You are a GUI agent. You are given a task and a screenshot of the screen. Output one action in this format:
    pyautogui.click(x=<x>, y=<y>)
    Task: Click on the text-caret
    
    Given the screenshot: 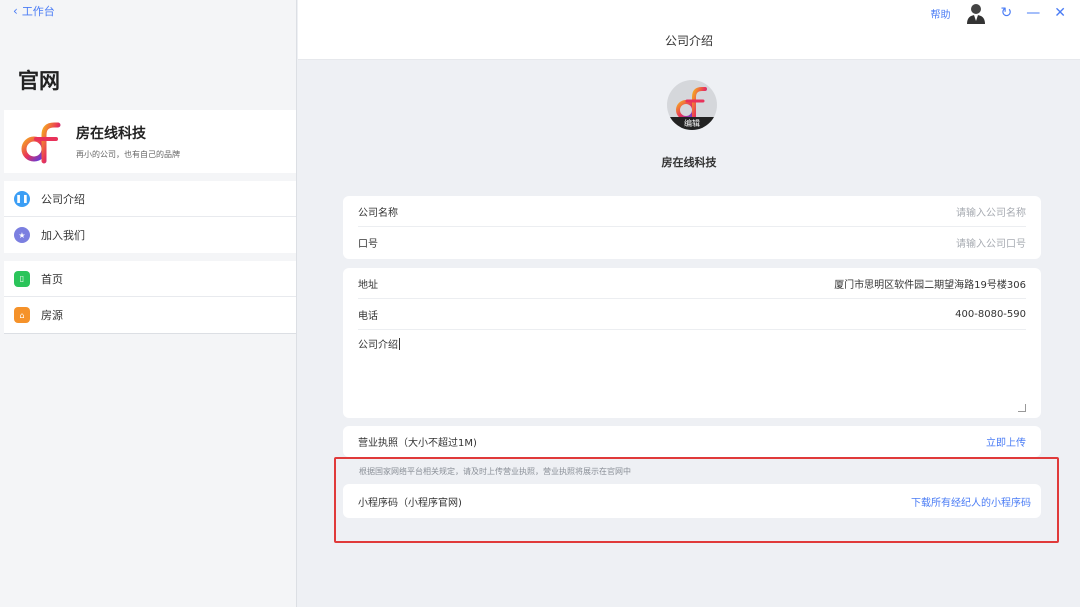 What is the action you would take?
    pyautogui.click(x=399, y=344)
    